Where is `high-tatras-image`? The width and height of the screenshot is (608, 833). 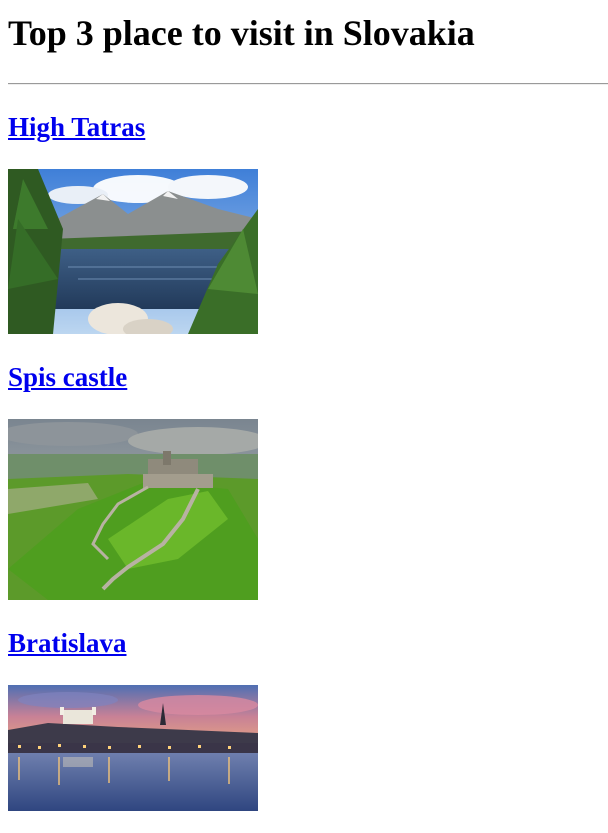
high-tatras-image is located at coordinates (133, 251).